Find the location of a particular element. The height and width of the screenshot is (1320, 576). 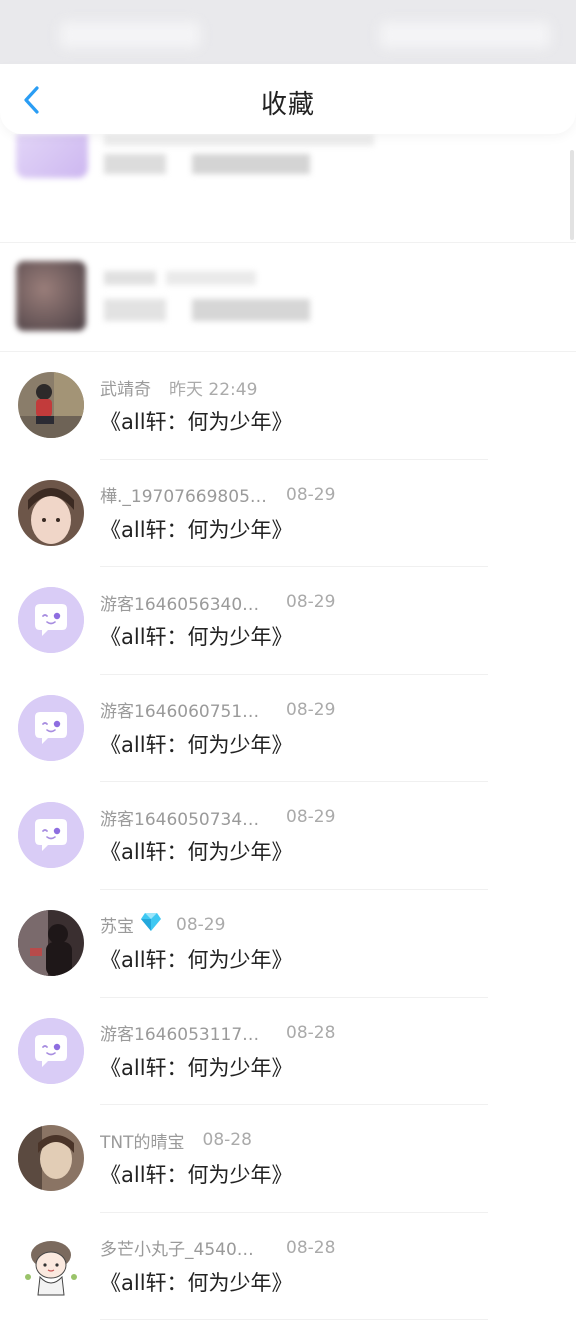

list-item: 游客1646050734… 08-29 《all轩：何为少年》 is located at coordinates (288, 836).